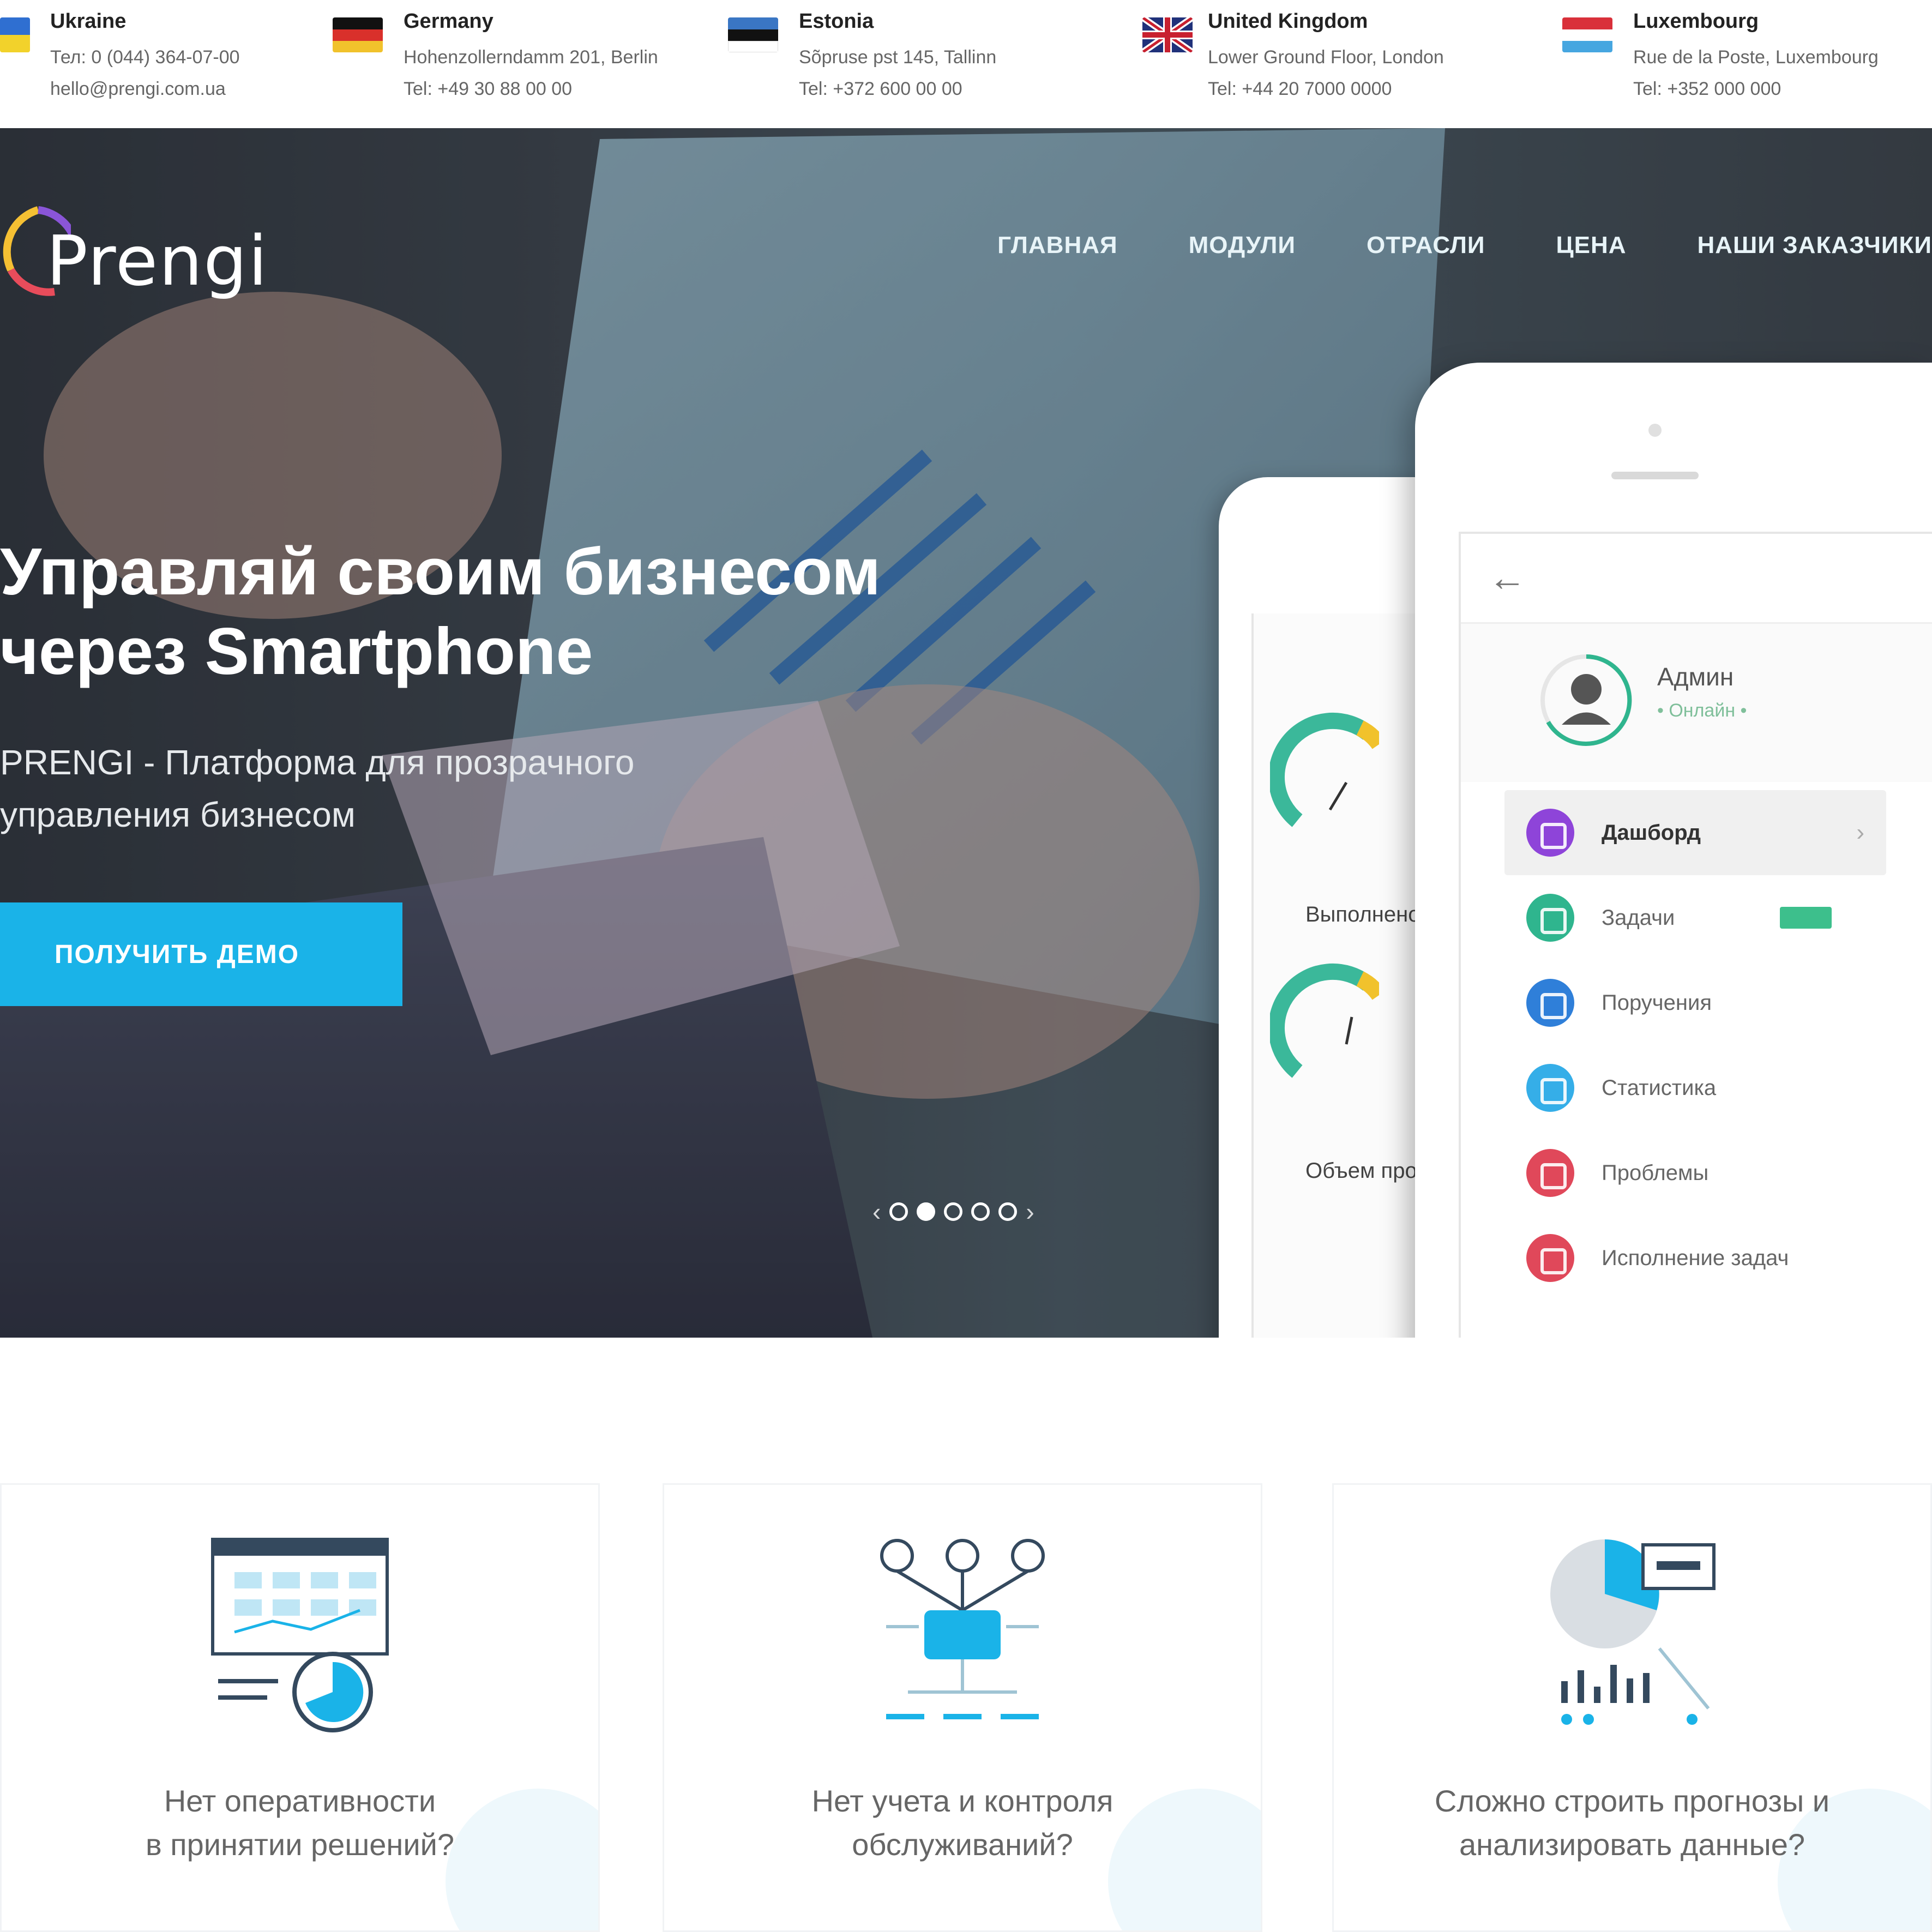 The image size is (1932, 1932). Describe the element at coordinates (1638, 917) in the screenshot. I see `menu-label: Задачи` at that location.